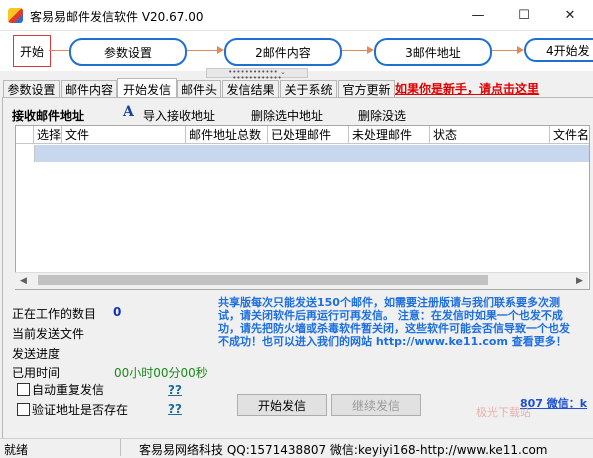 The width and height of the screenshot is (593, 458). Describe the element at coordinates (579, 281) in the screenshot. I see `scroll-right-icon: ▶` at that location.